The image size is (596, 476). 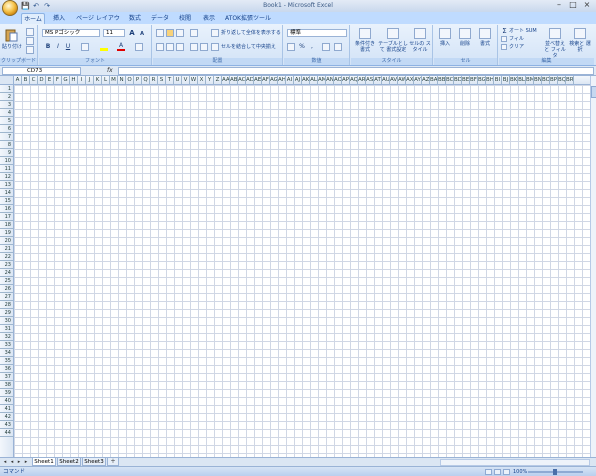 I want to click on column-header: BQ, so click(x=562, y=80).